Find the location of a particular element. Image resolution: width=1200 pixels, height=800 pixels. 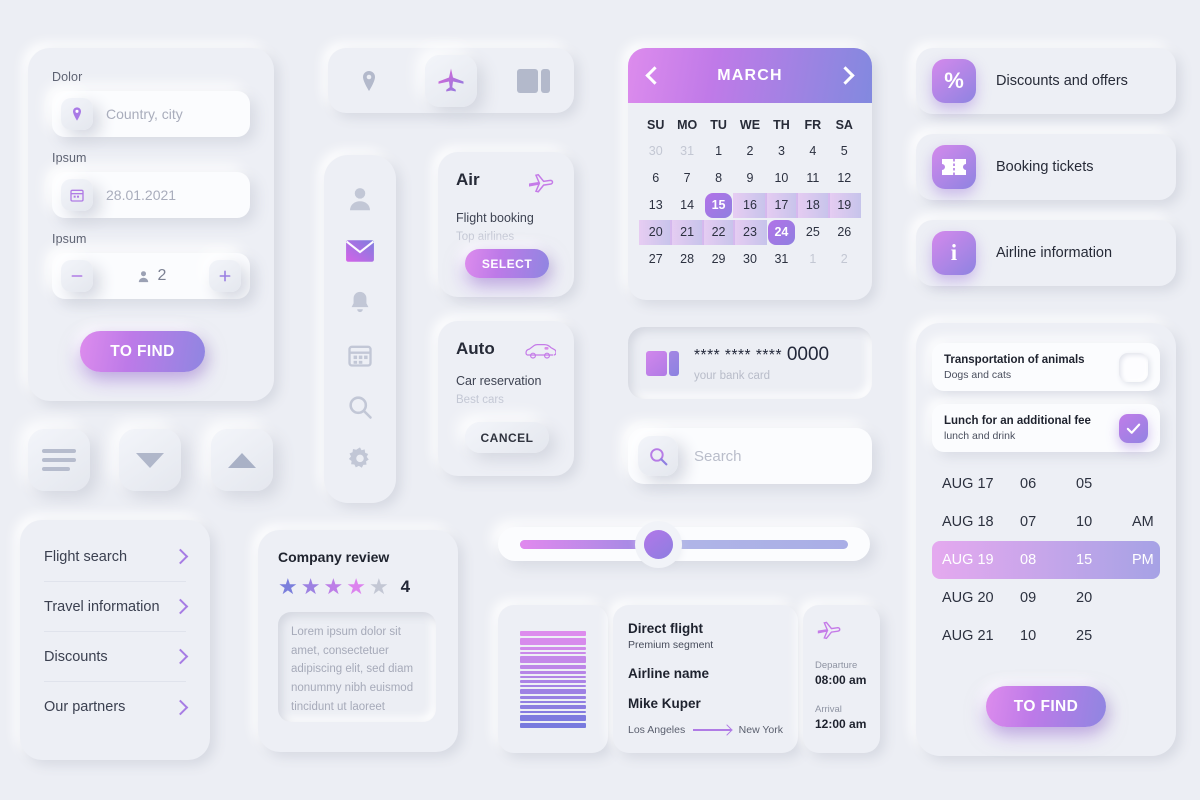

sidebar-item-flight-search: Flight search is located at coordinates (116, 557).